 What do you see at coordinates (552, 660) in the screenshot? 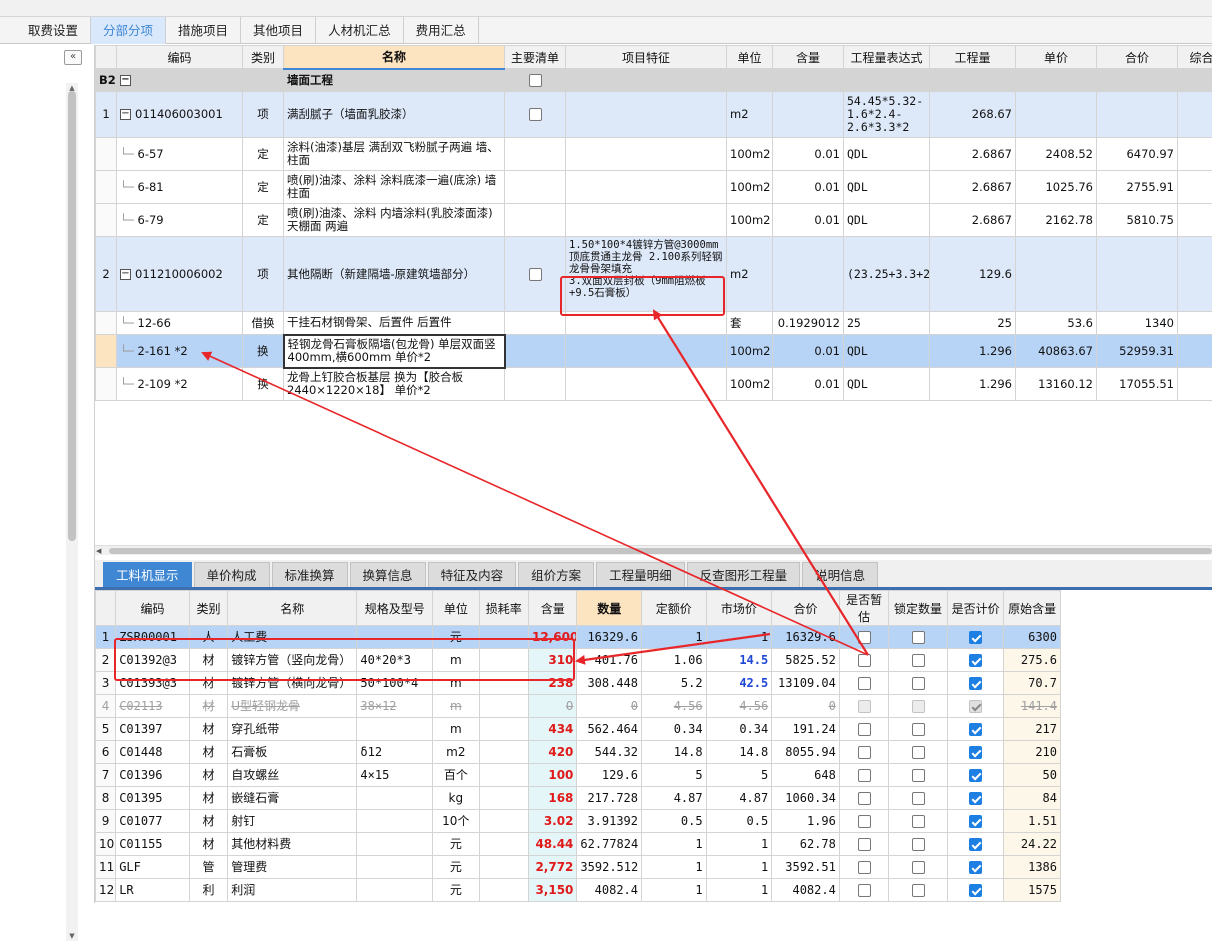
I see `cell-content: 310` at bounding box center [552, 660].